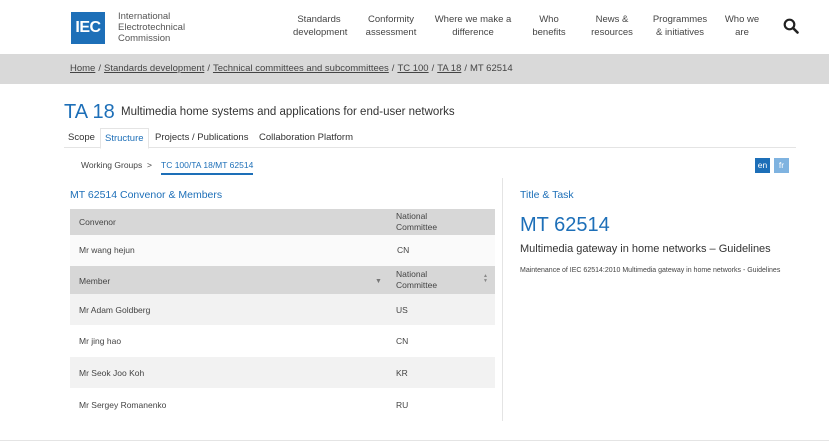  Describe the element at coordinates (742, 19) in the screenshot. I see `nav-label: Who we` at that location.